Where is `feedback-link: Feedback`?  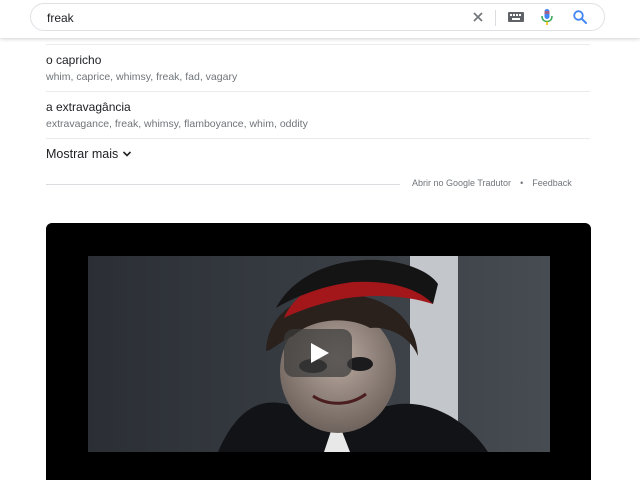
feedback-link: Feedback is located at coordinates (552, 183).